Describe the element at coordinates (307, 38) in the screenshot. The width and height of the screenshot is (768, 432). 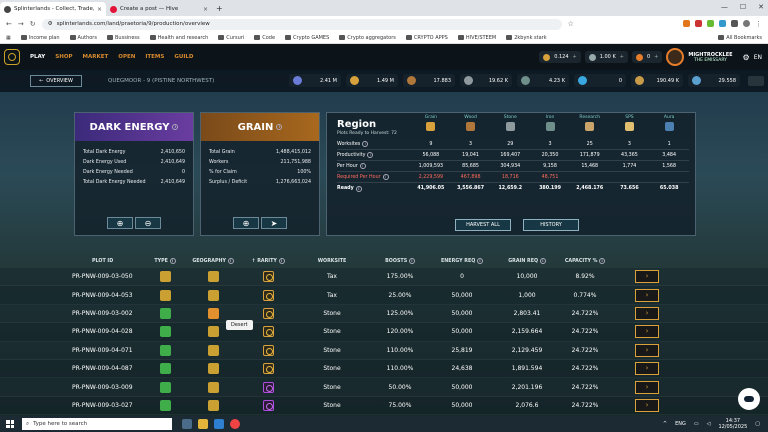
I see `bookmark-item: Crypto GAMES` at that location.